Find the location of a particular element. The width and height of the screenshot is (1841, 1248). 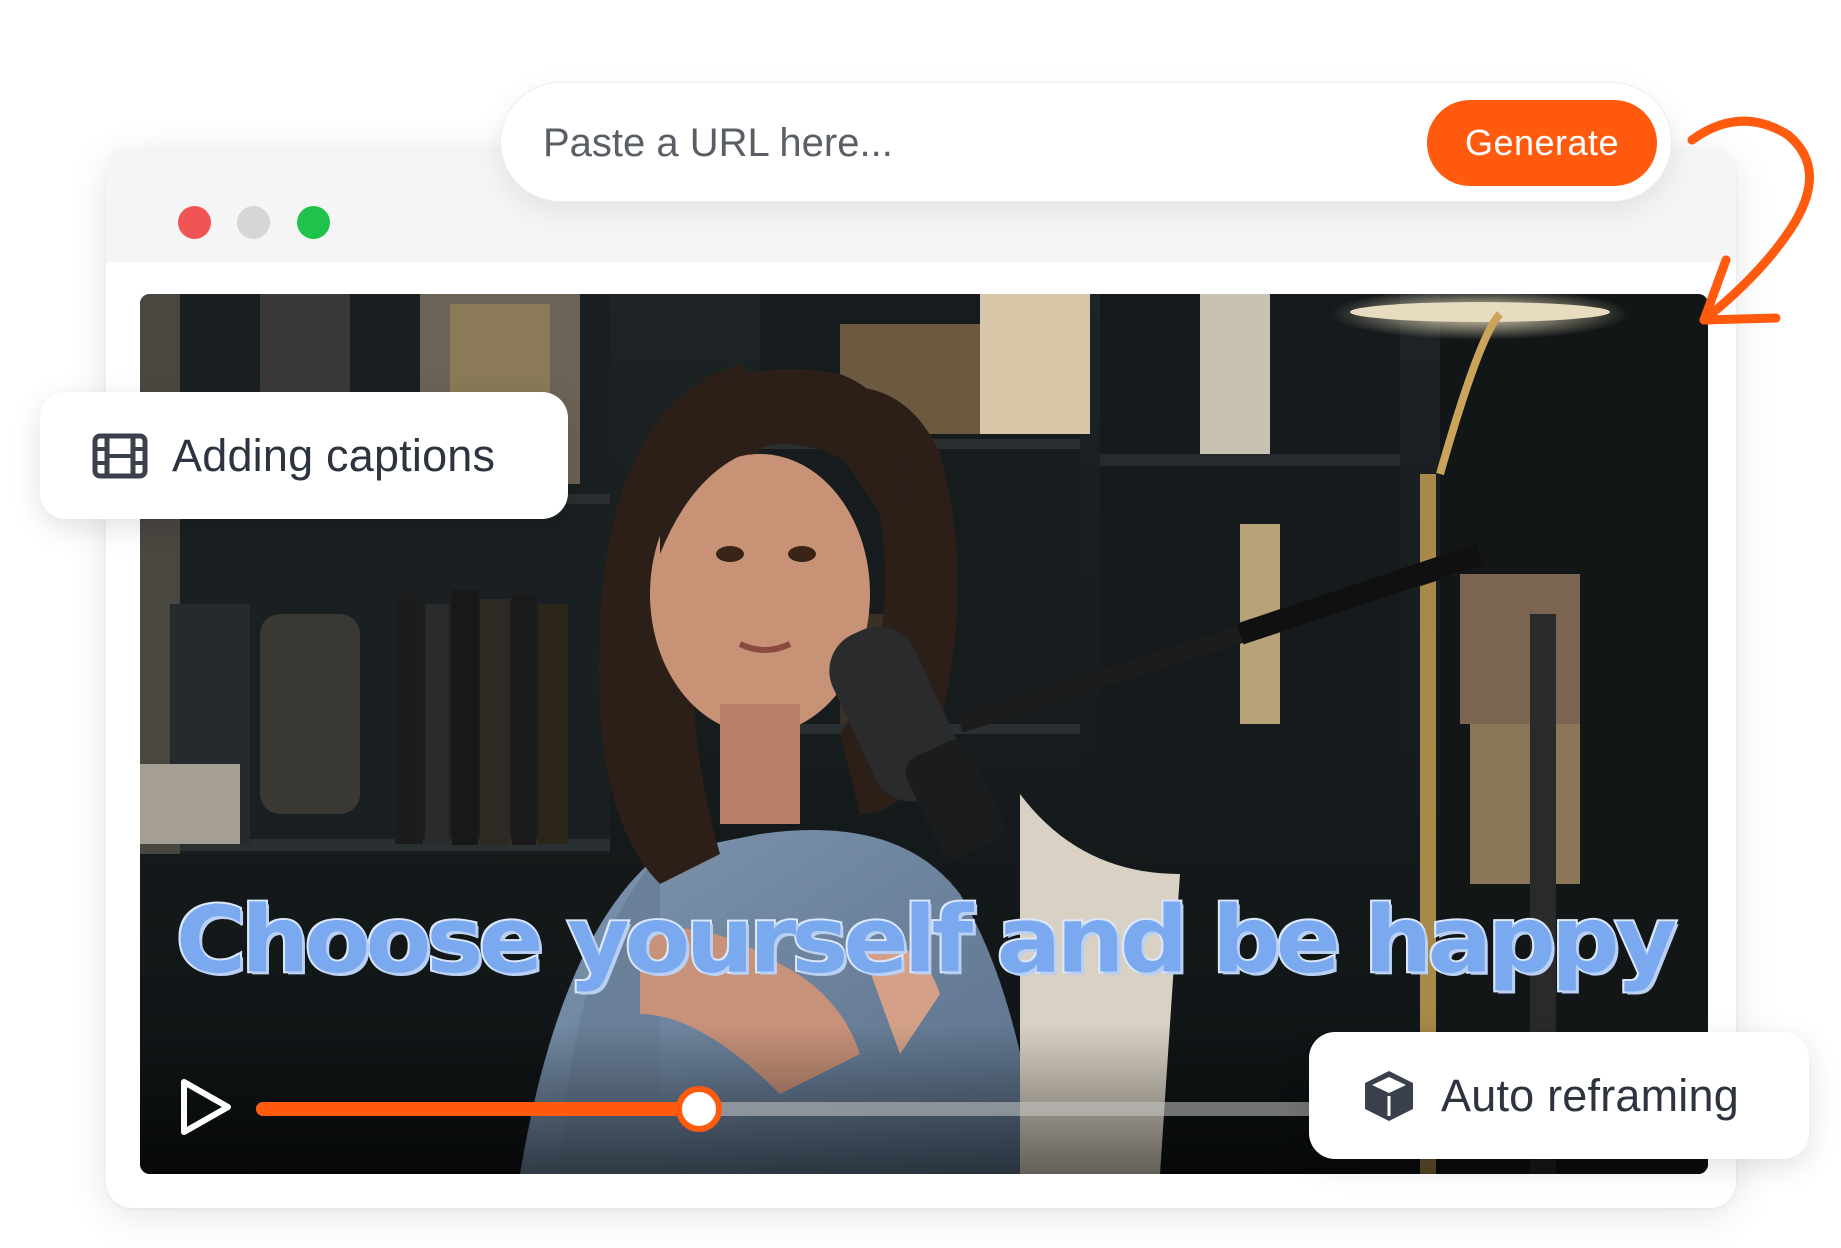

close-window-dot is located at coordinates (194, 222).